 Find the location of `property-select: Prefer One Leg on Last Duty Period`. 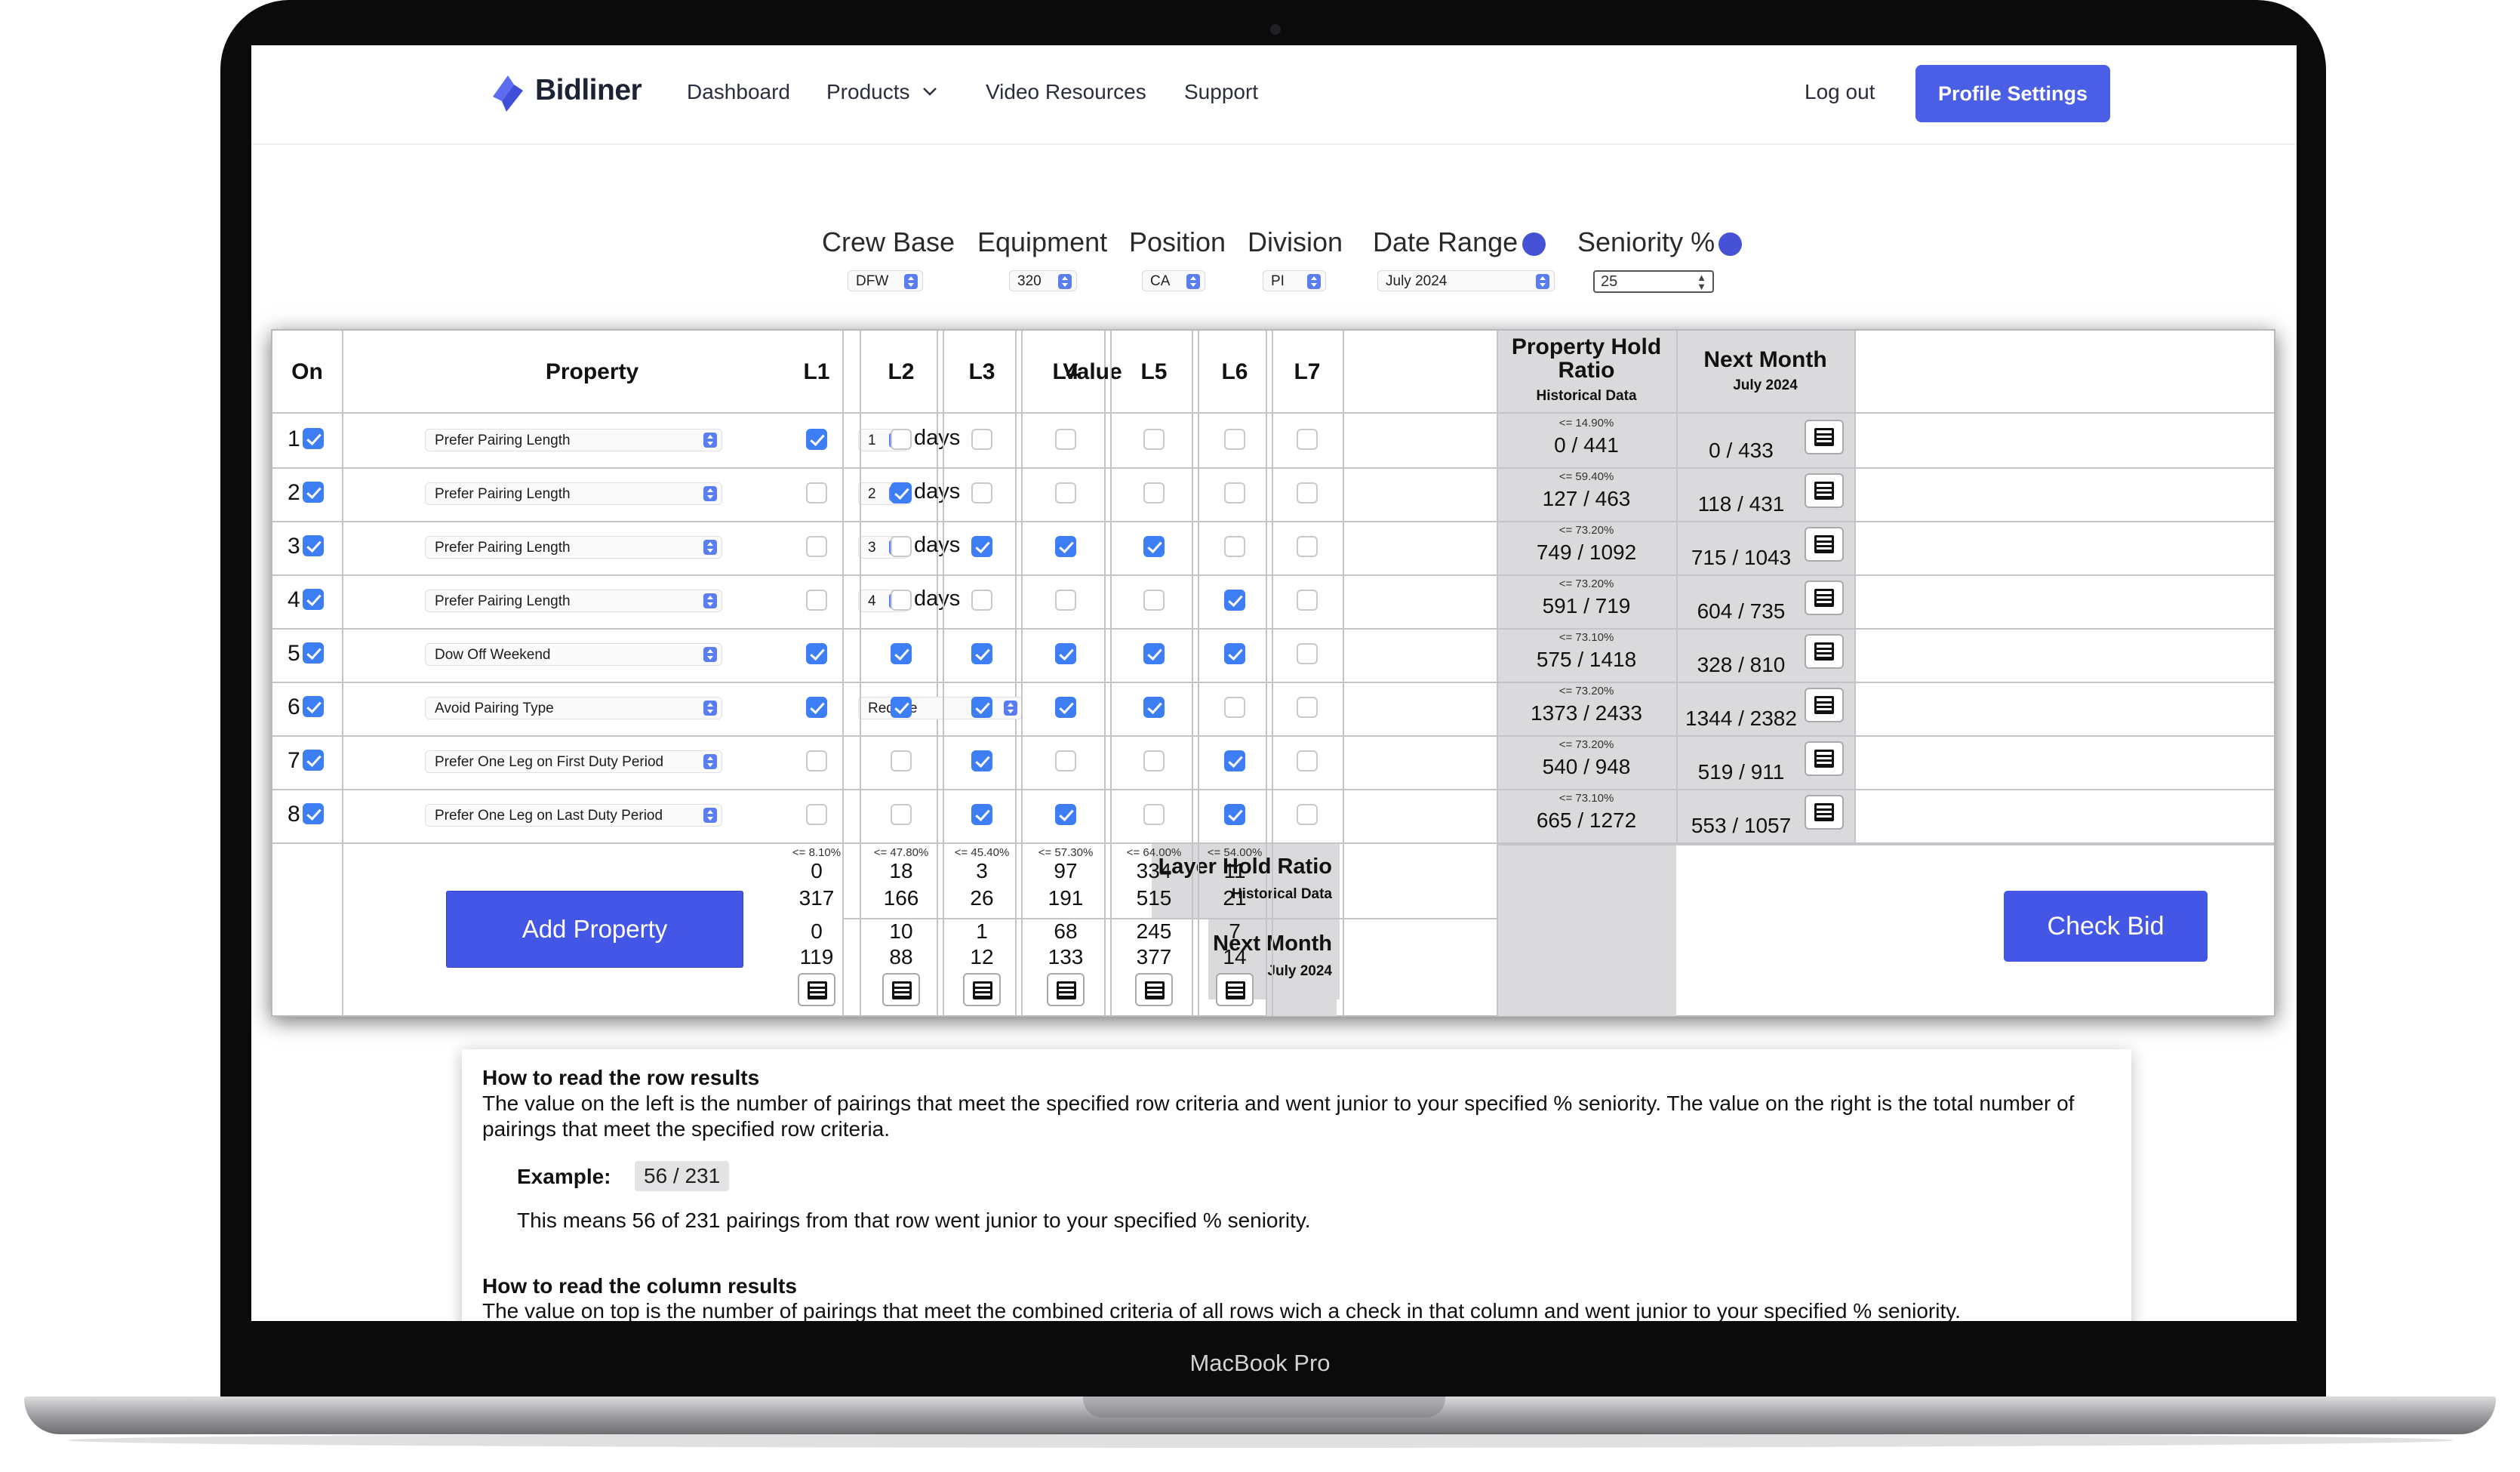

property-select: Prefer One Leg on Last Duty Period is located at coordinates (573, 816).